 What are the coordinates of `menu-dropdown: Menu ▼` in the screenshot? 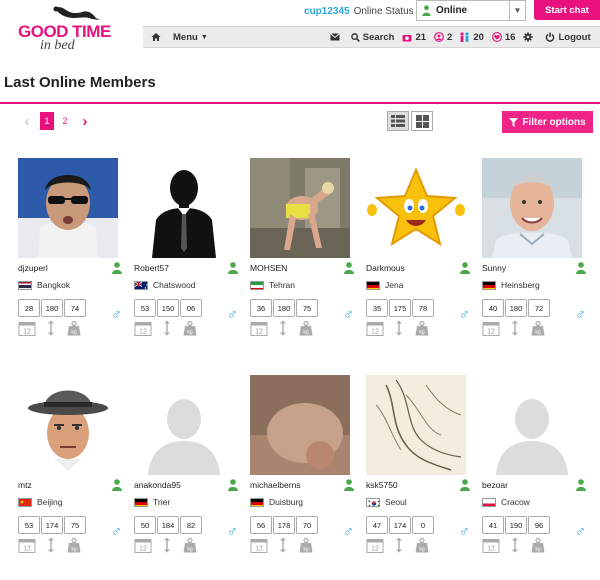 It's located at (179, 37).